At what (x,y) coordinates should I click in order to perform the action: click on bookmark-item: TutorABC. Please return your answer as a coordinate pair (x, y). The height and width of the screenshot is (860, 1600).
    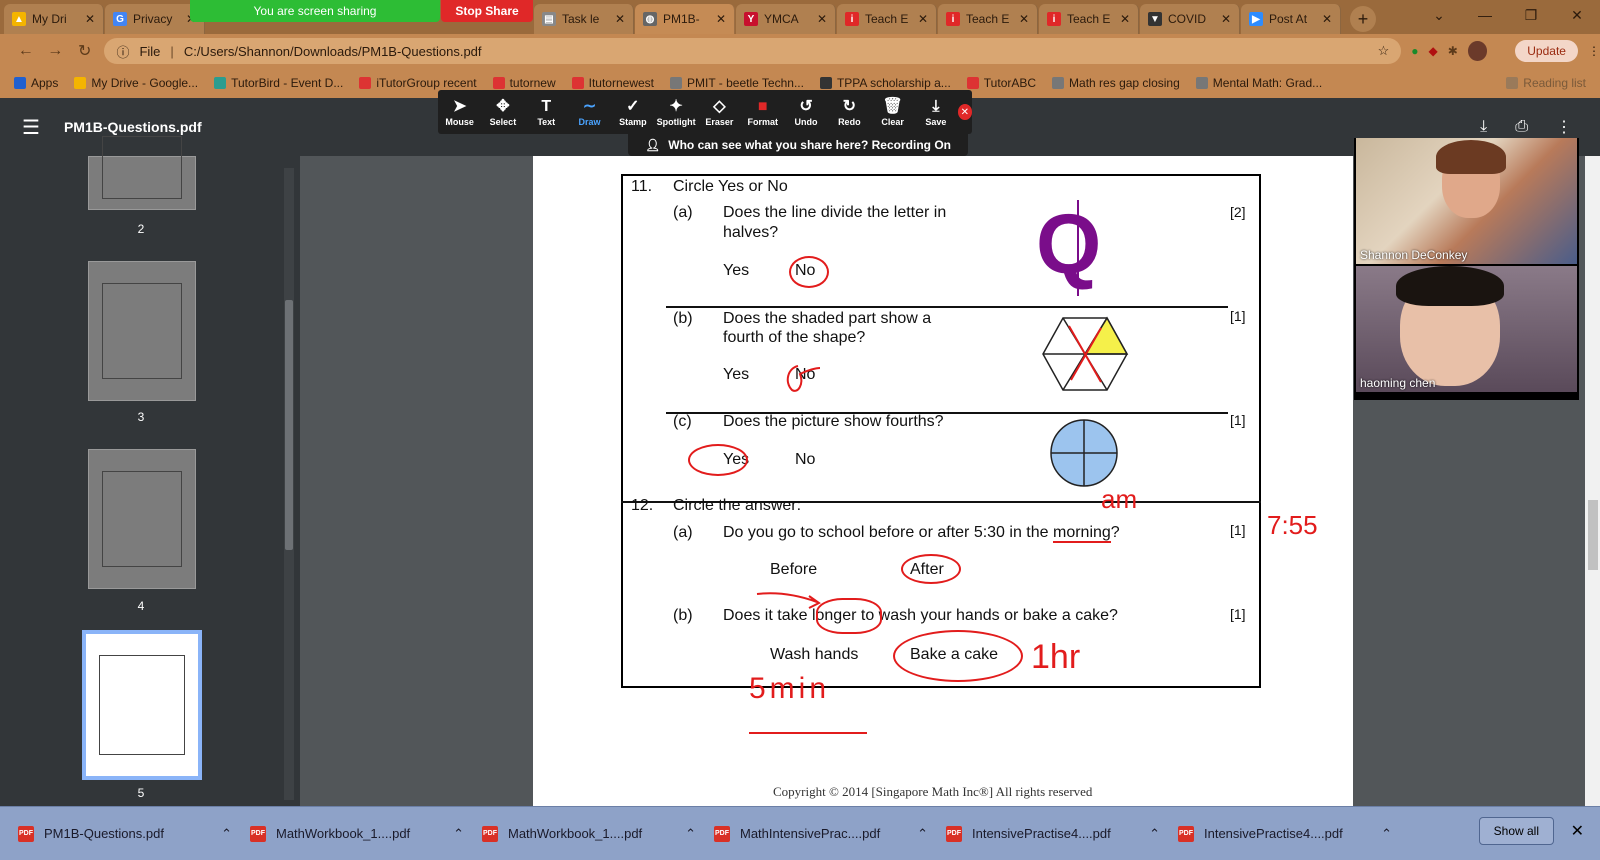
    Looking at the image, I should click on (1001, 83).